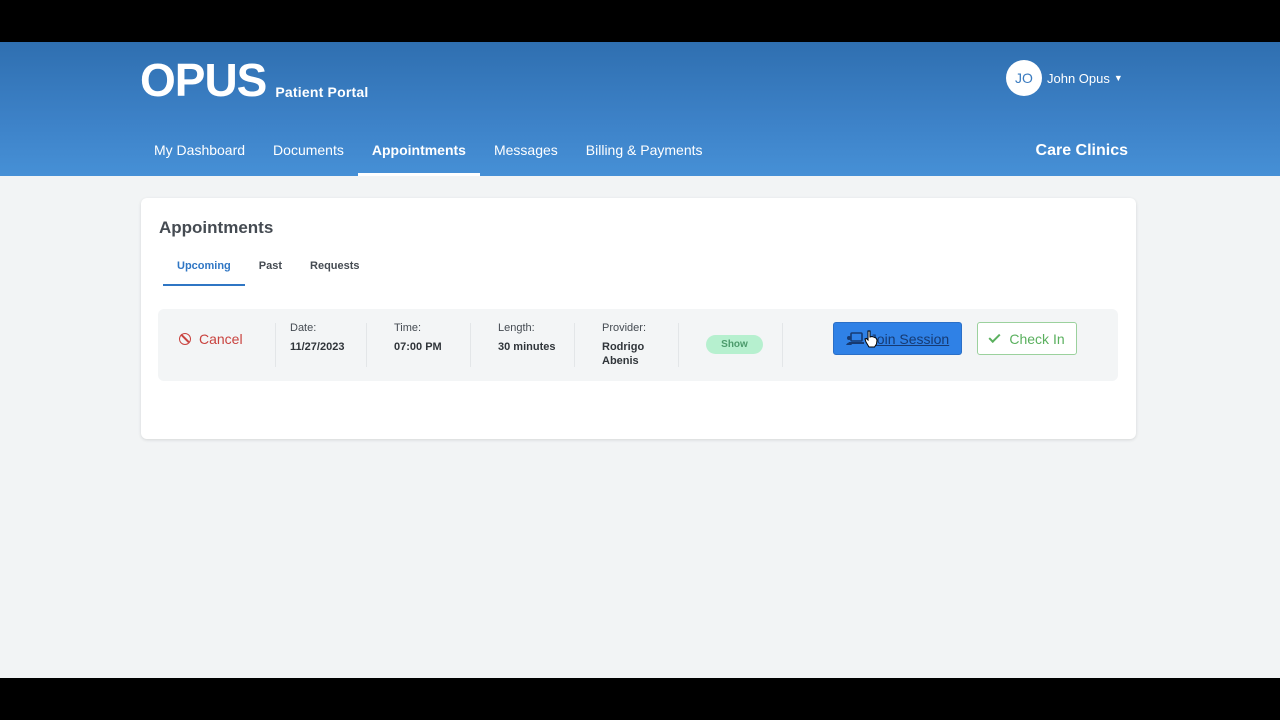 This screenshot has width=1280, height=720. What do you see at coordinates (1037, 338) in the screenshot?
I see `check-in-label: Check In` at bounding box center [1037, 338].